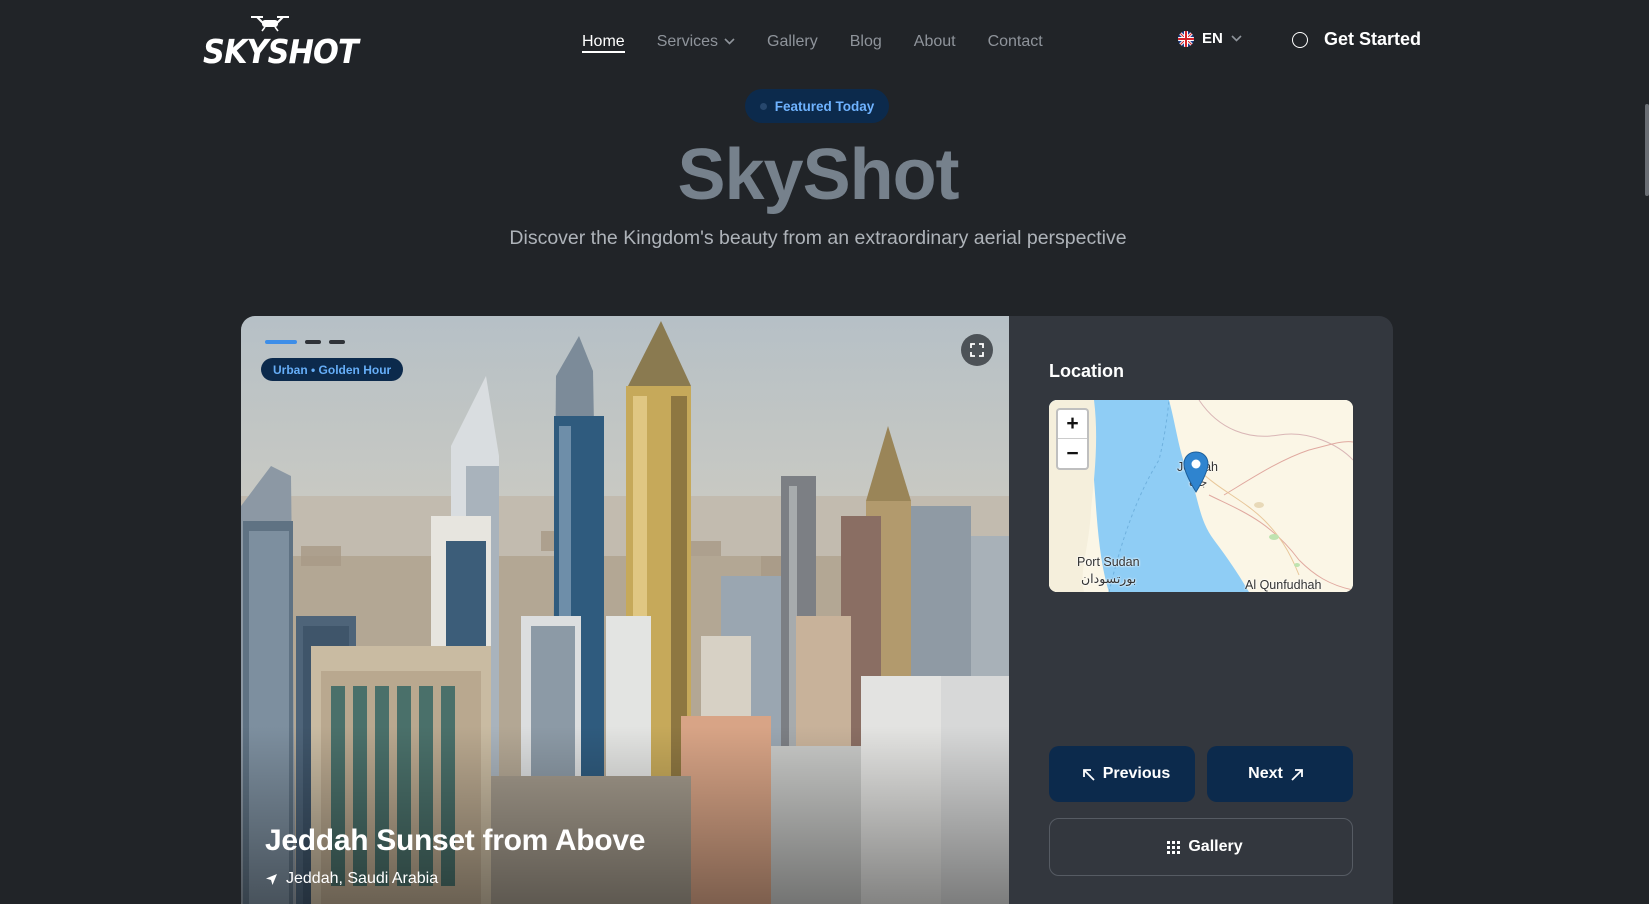 The width and height of the screenshot is (1649, 904). Describe the element at coordinates (1215, 846) in the screenshot. I see `gallery-label: Gallery` at that location.